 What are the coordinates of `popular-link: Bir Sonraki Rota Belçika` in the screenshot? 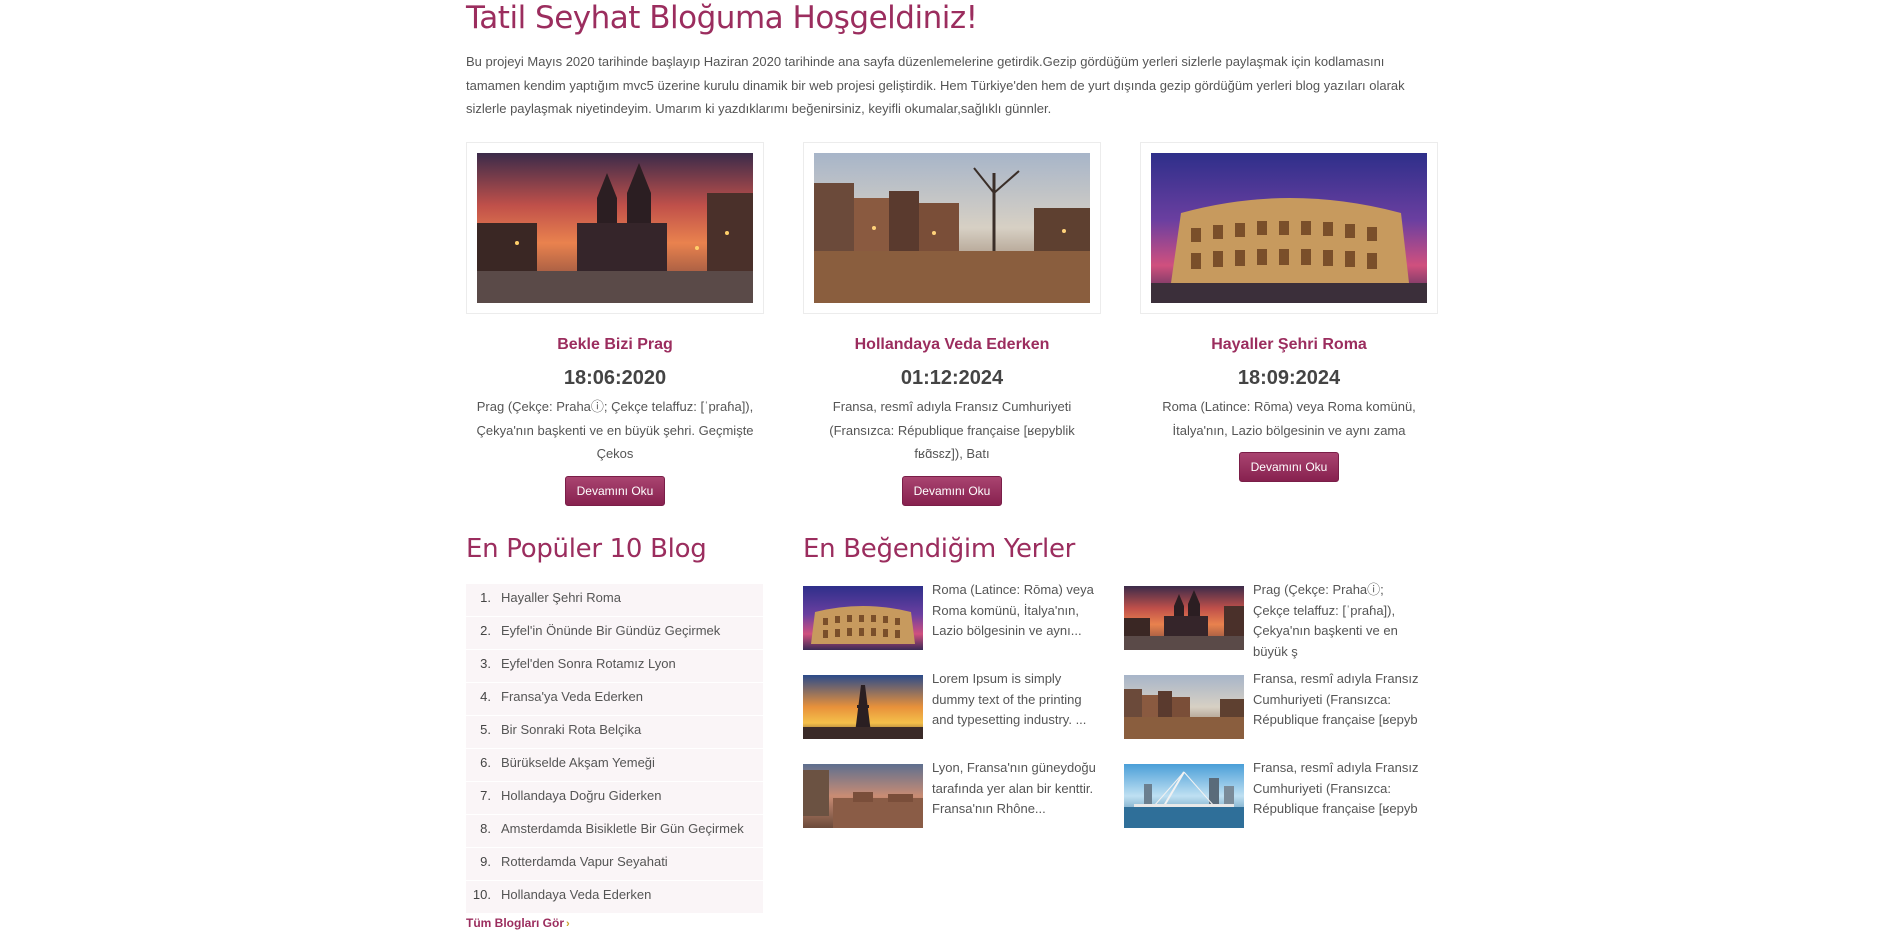 It's located at (571, 730).